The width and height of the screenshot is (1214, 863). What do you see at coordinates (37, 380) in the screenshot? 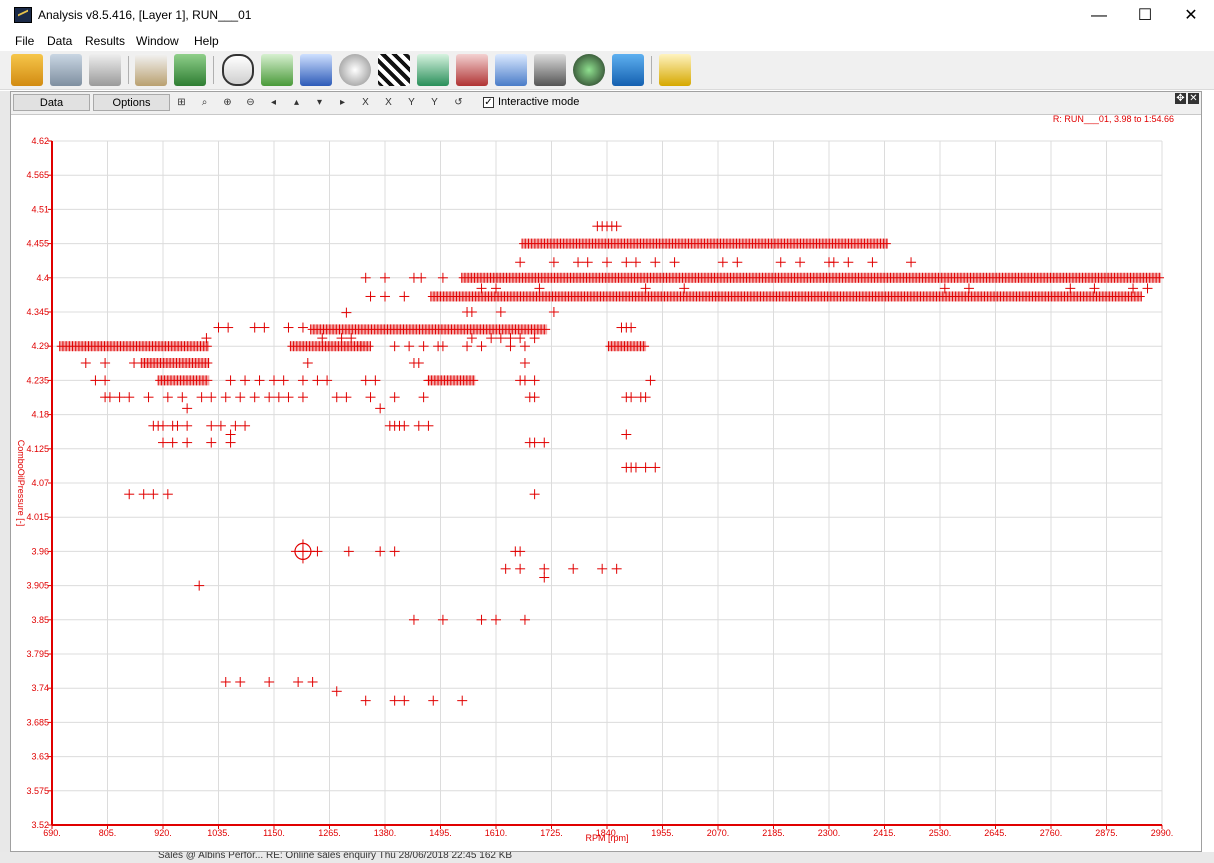
I see `y-tick-label: 4.235` at bounding box center [37, 380].